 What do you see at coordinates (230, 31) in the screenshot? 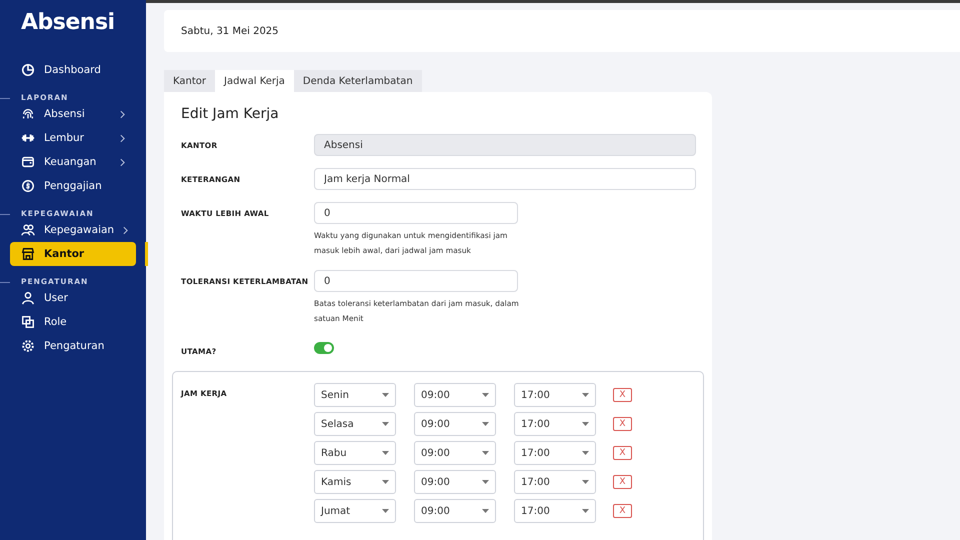
I see `current-date: Sabtu, 31 Mei 2025` at bounding box center [230, 31].